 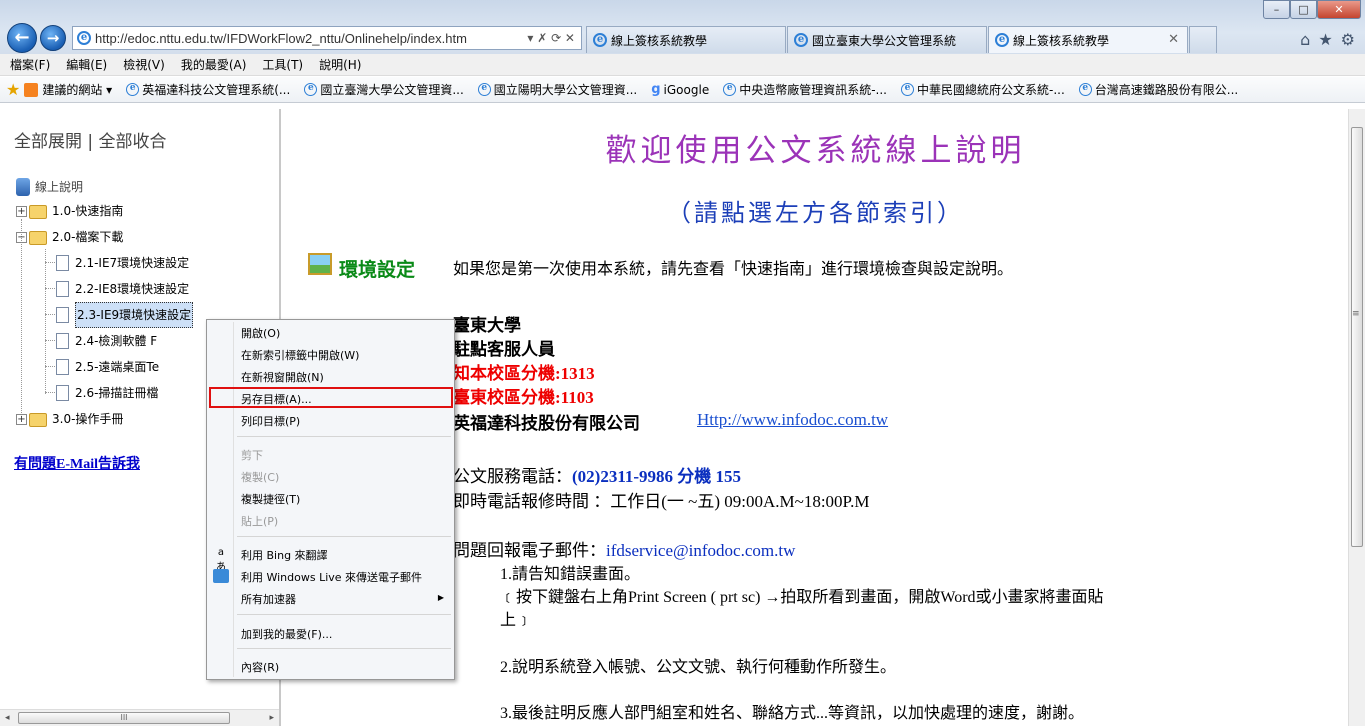 What do you see at coordinates (1305, 39) in the screenshot?
I see `home-icon: ⌂` at bounding box center [1305, 39].